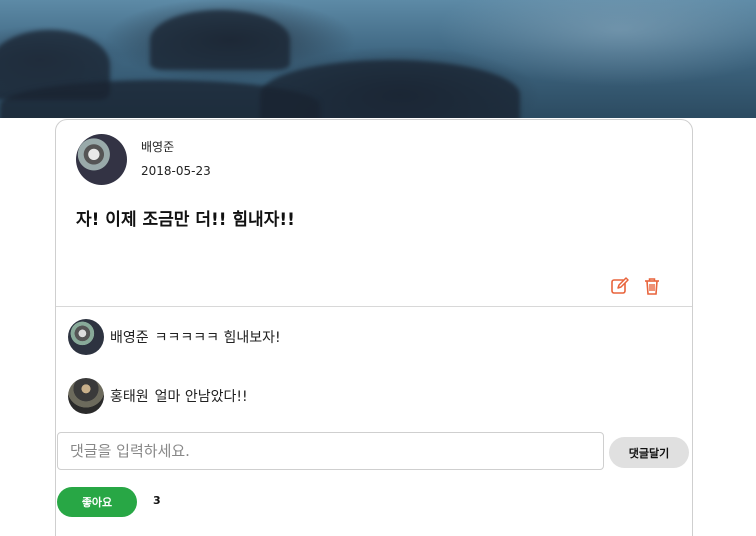 This screenshot has height=536, width=756. I want to click on divider, so click(374, 306).